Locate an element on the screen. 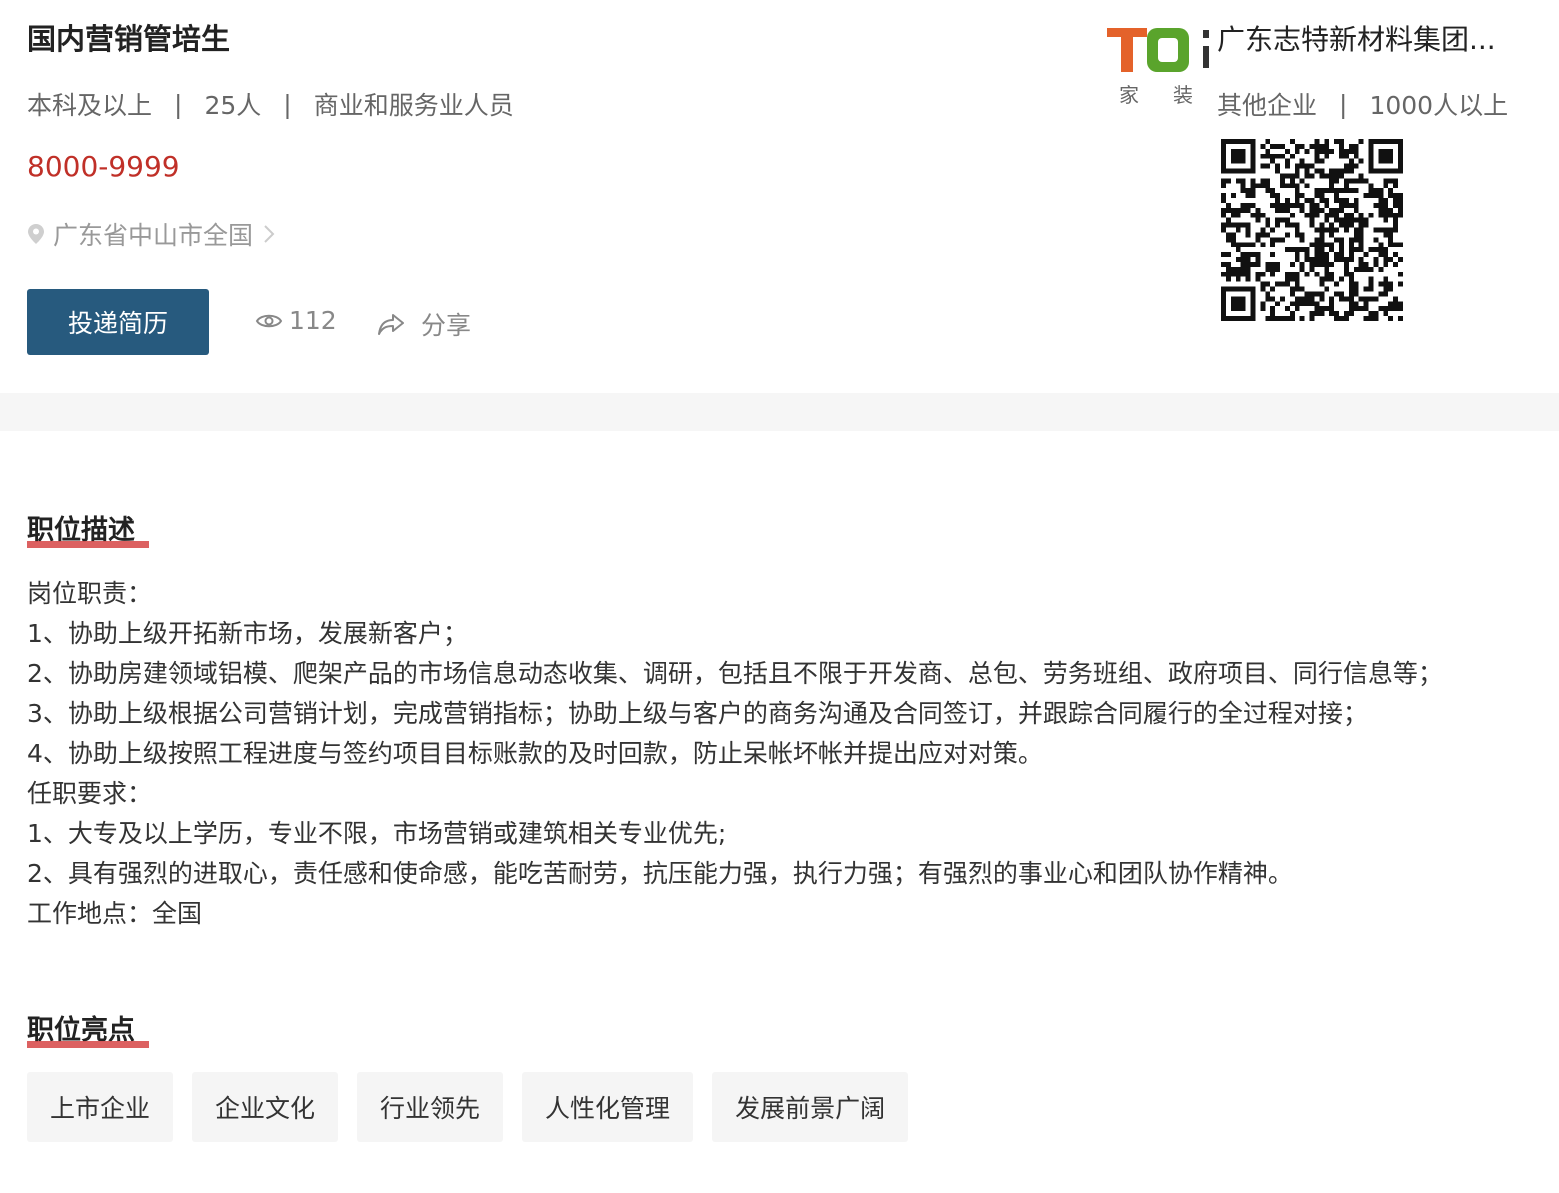 Image resolution: width=1559 pixels, height=1193 pixels. logo-caption-left: 家 is located at coordinates (1129, 95).